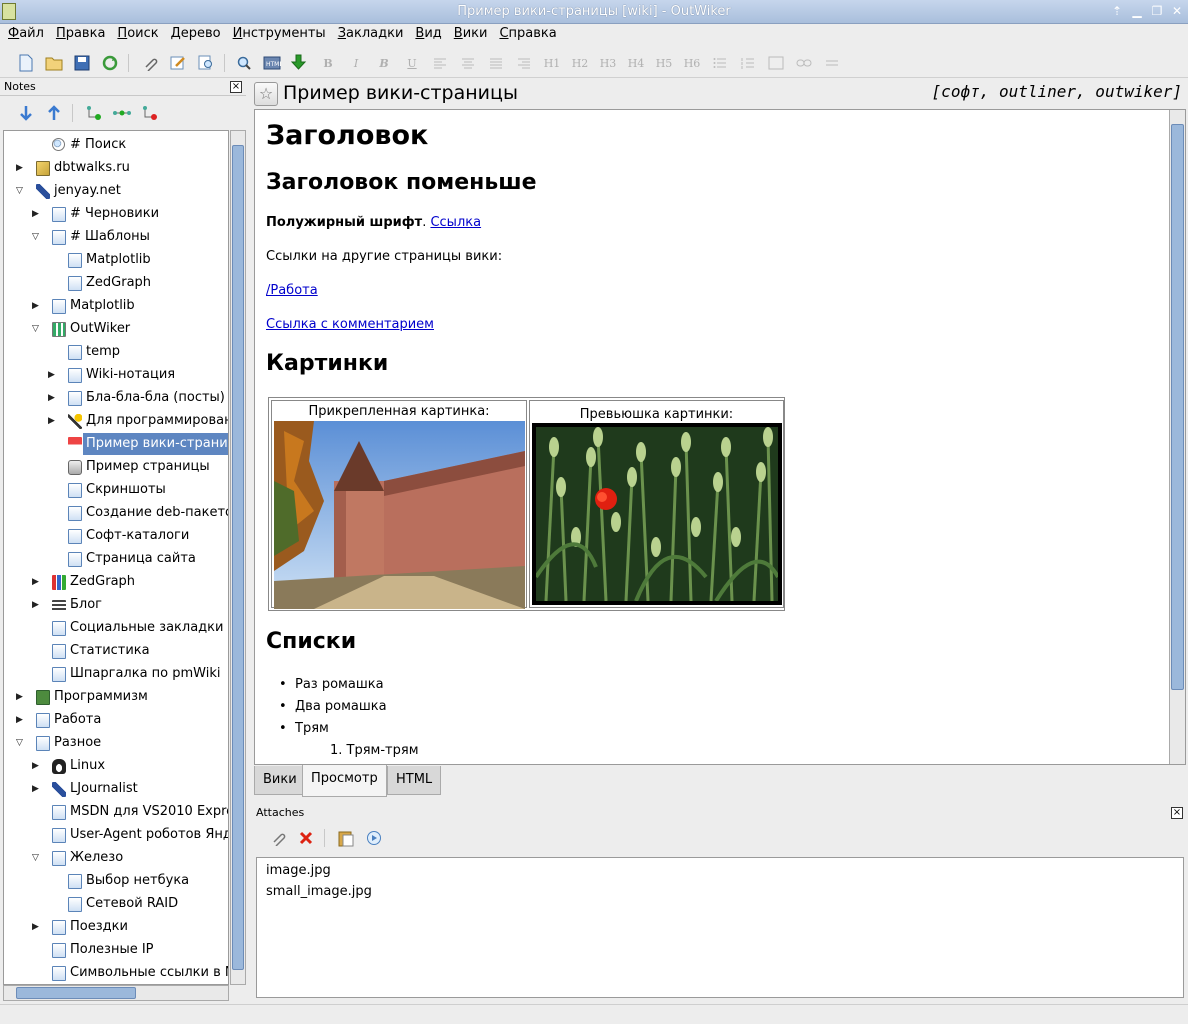  Describe the element at coordinates (116, 237) in the screenshot. I see `tree-node: ▽ # Шаблоны` at that location.